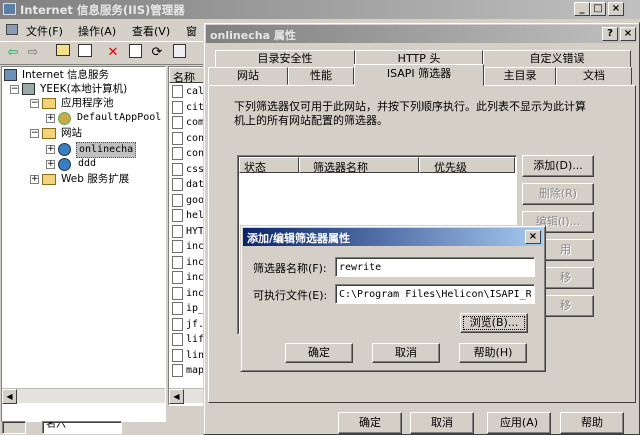  I want to click on list-header-label: 名称, so click(184, 77).